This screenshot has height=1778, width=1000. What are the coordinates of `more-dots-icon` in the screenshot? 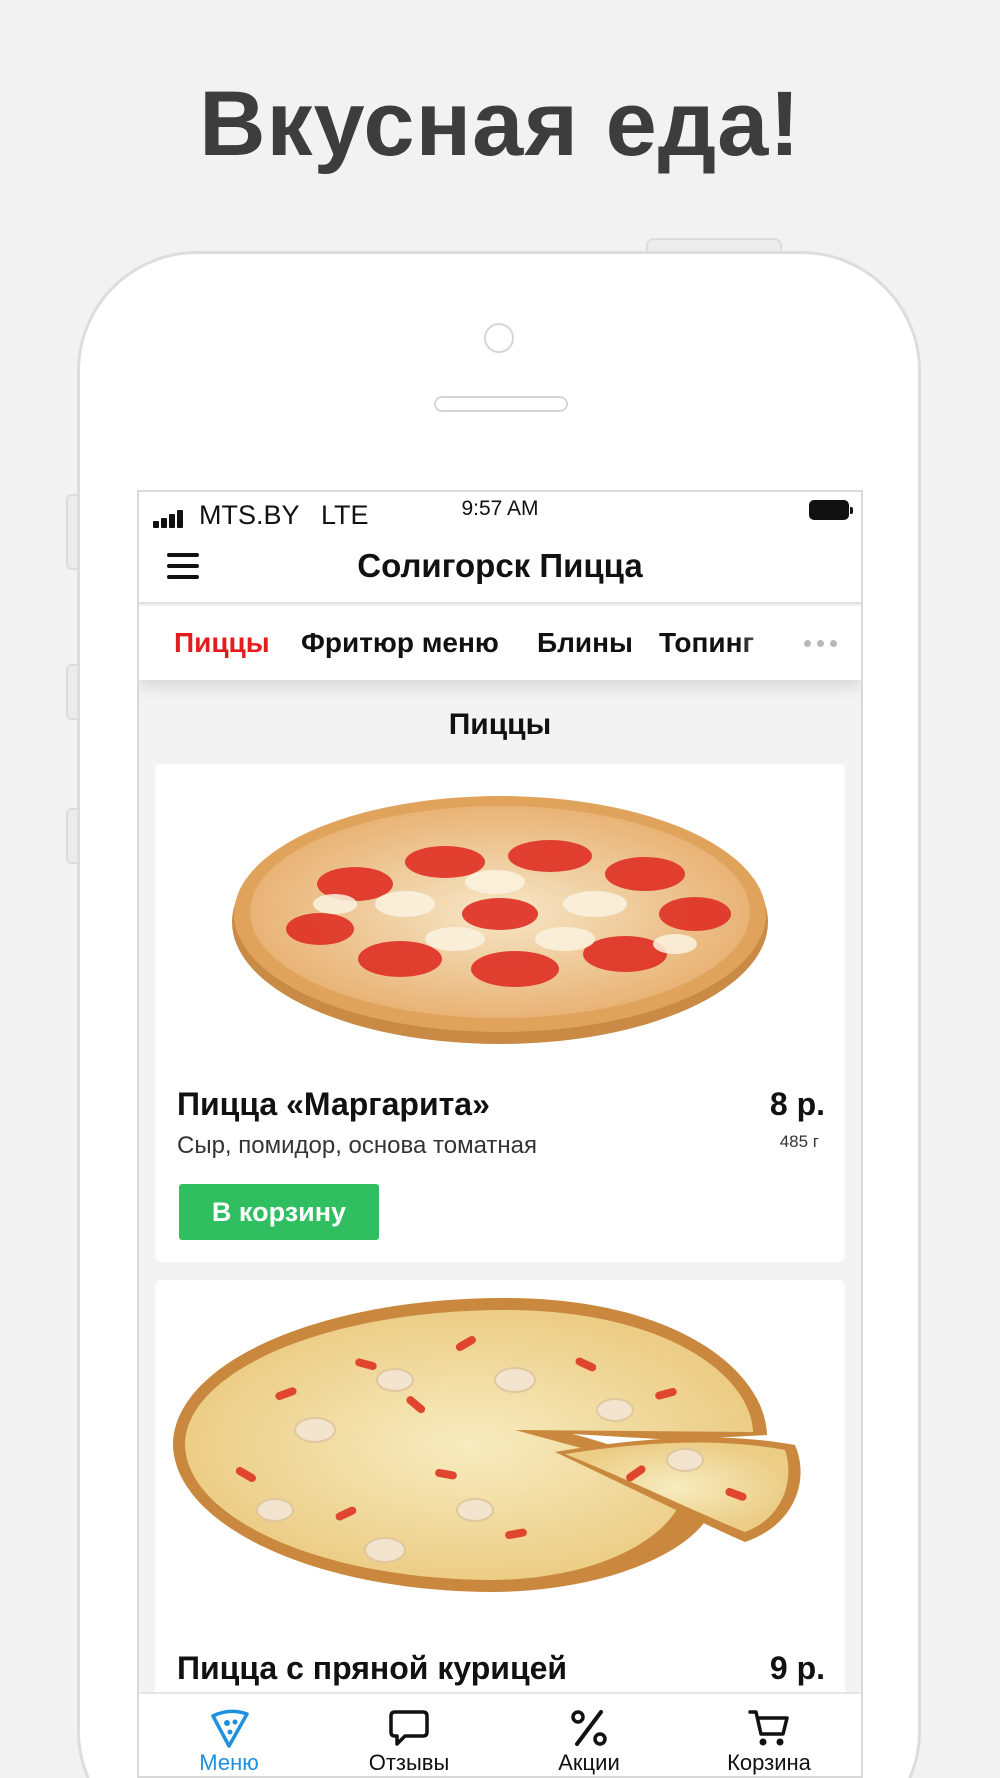 It's located at (821, 644).